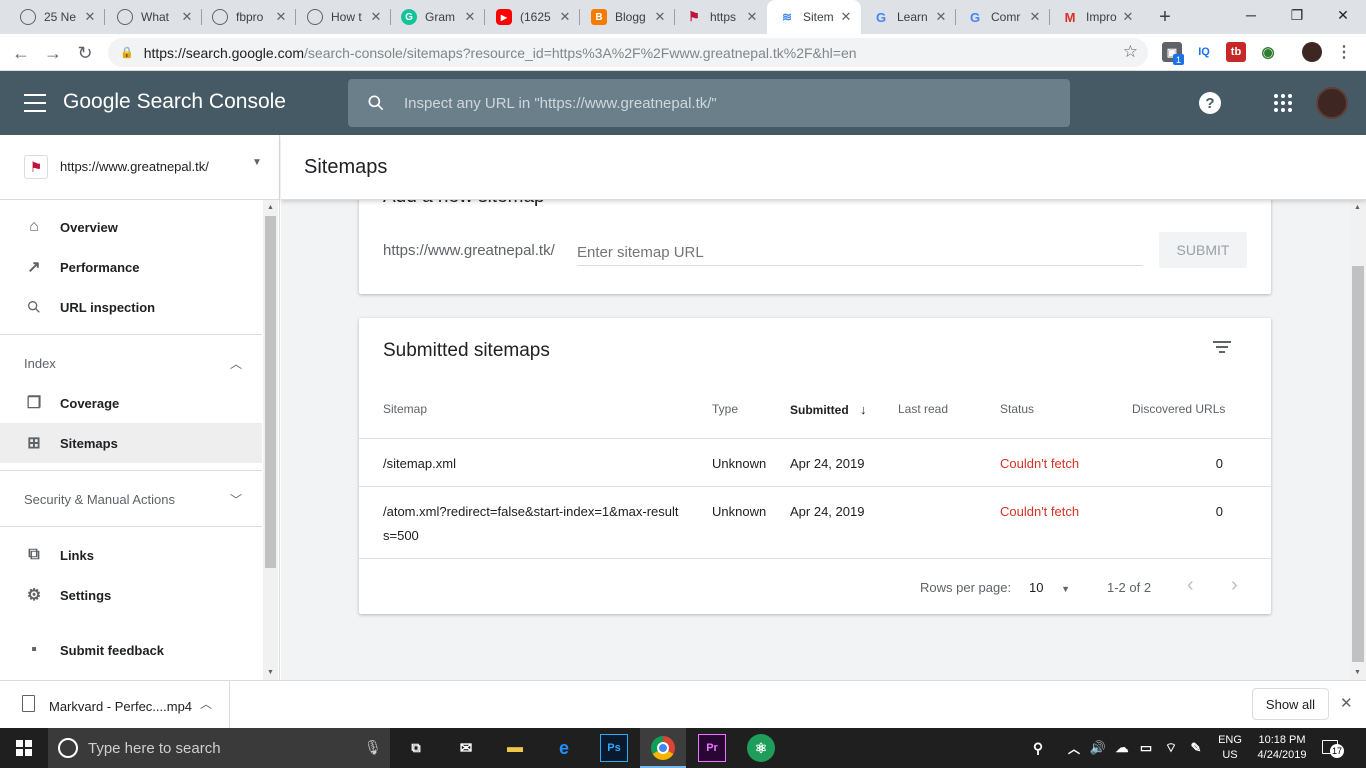 The height and width of the screenshot is (768, 1366). What do you see at coordinates (21, 53) in the screenshot?
I see `back-icon: ←` at bounding box center [21, 53].